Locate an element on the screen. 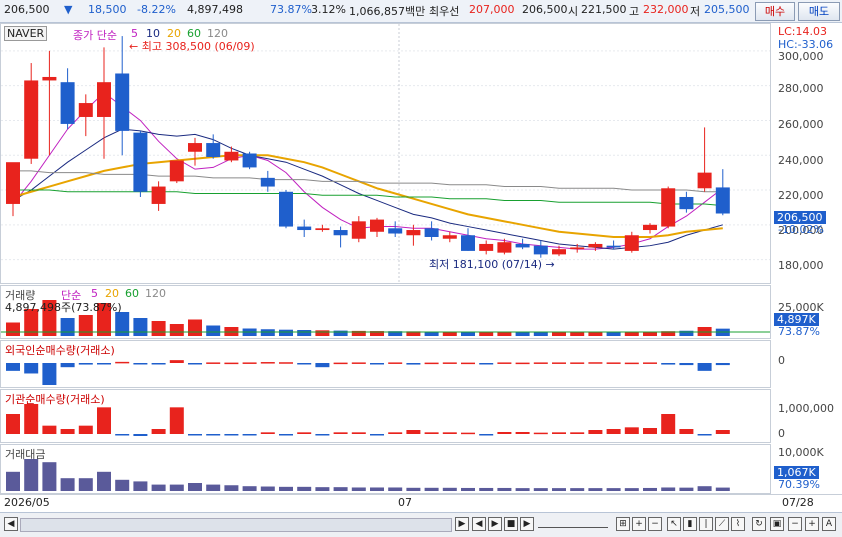 The width and height of the screenshot is (842, 537). refresh-icon: ↻ is located at coordinates (759, 524).